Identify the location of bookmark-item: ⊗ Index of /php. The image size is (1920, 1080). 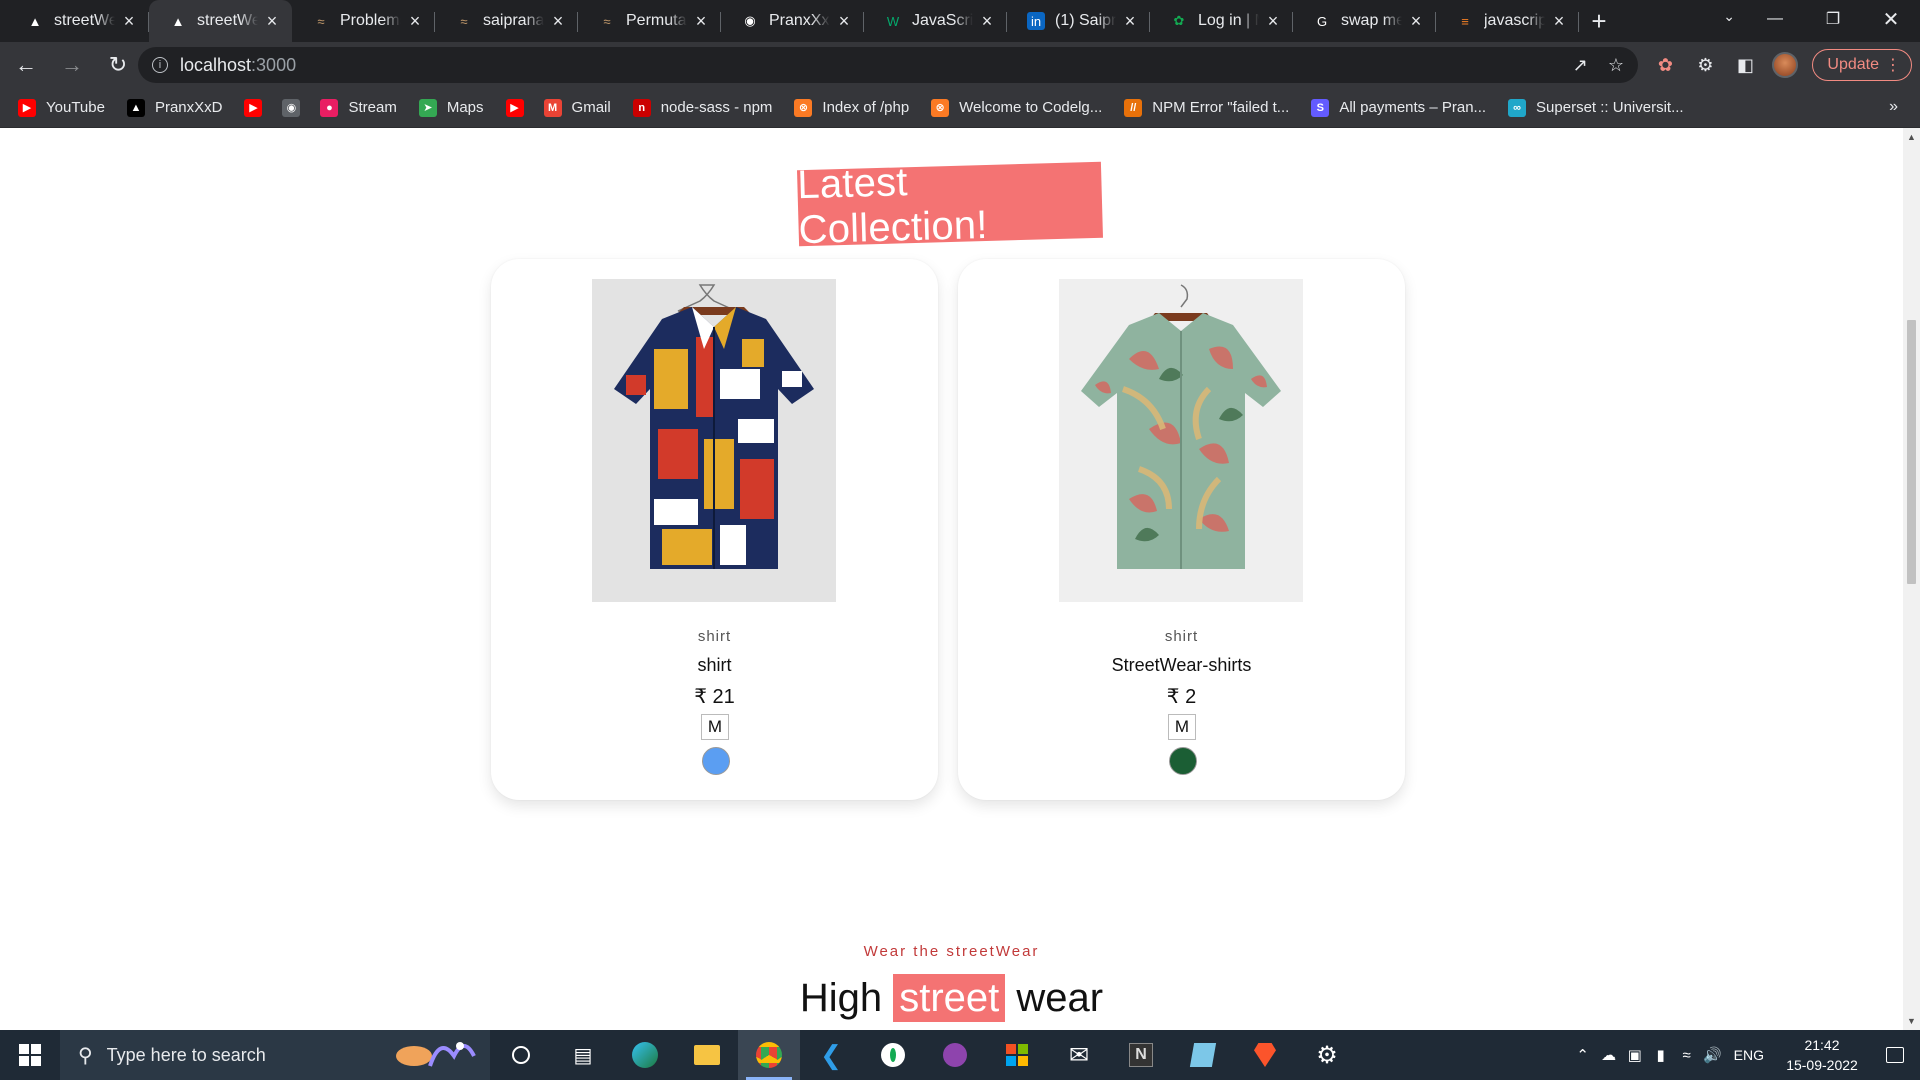
(851, 107).